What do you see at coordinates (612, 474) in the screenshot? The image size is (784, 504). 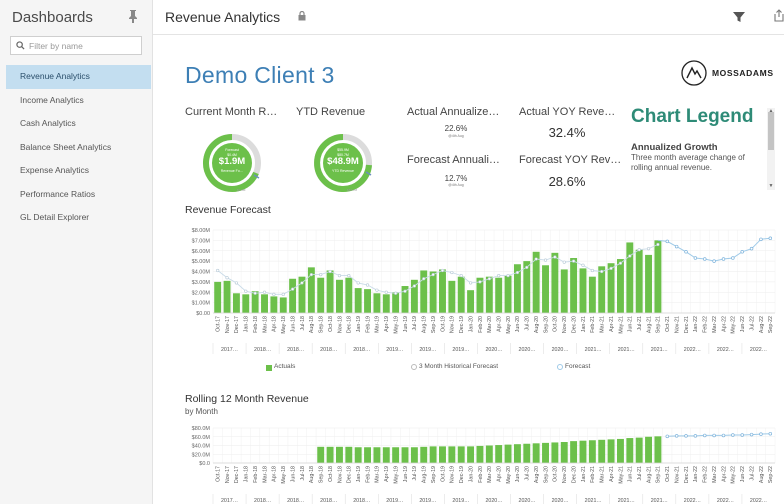 I see `x-tick-label: Apr-21` at bounding box center [612, 474].